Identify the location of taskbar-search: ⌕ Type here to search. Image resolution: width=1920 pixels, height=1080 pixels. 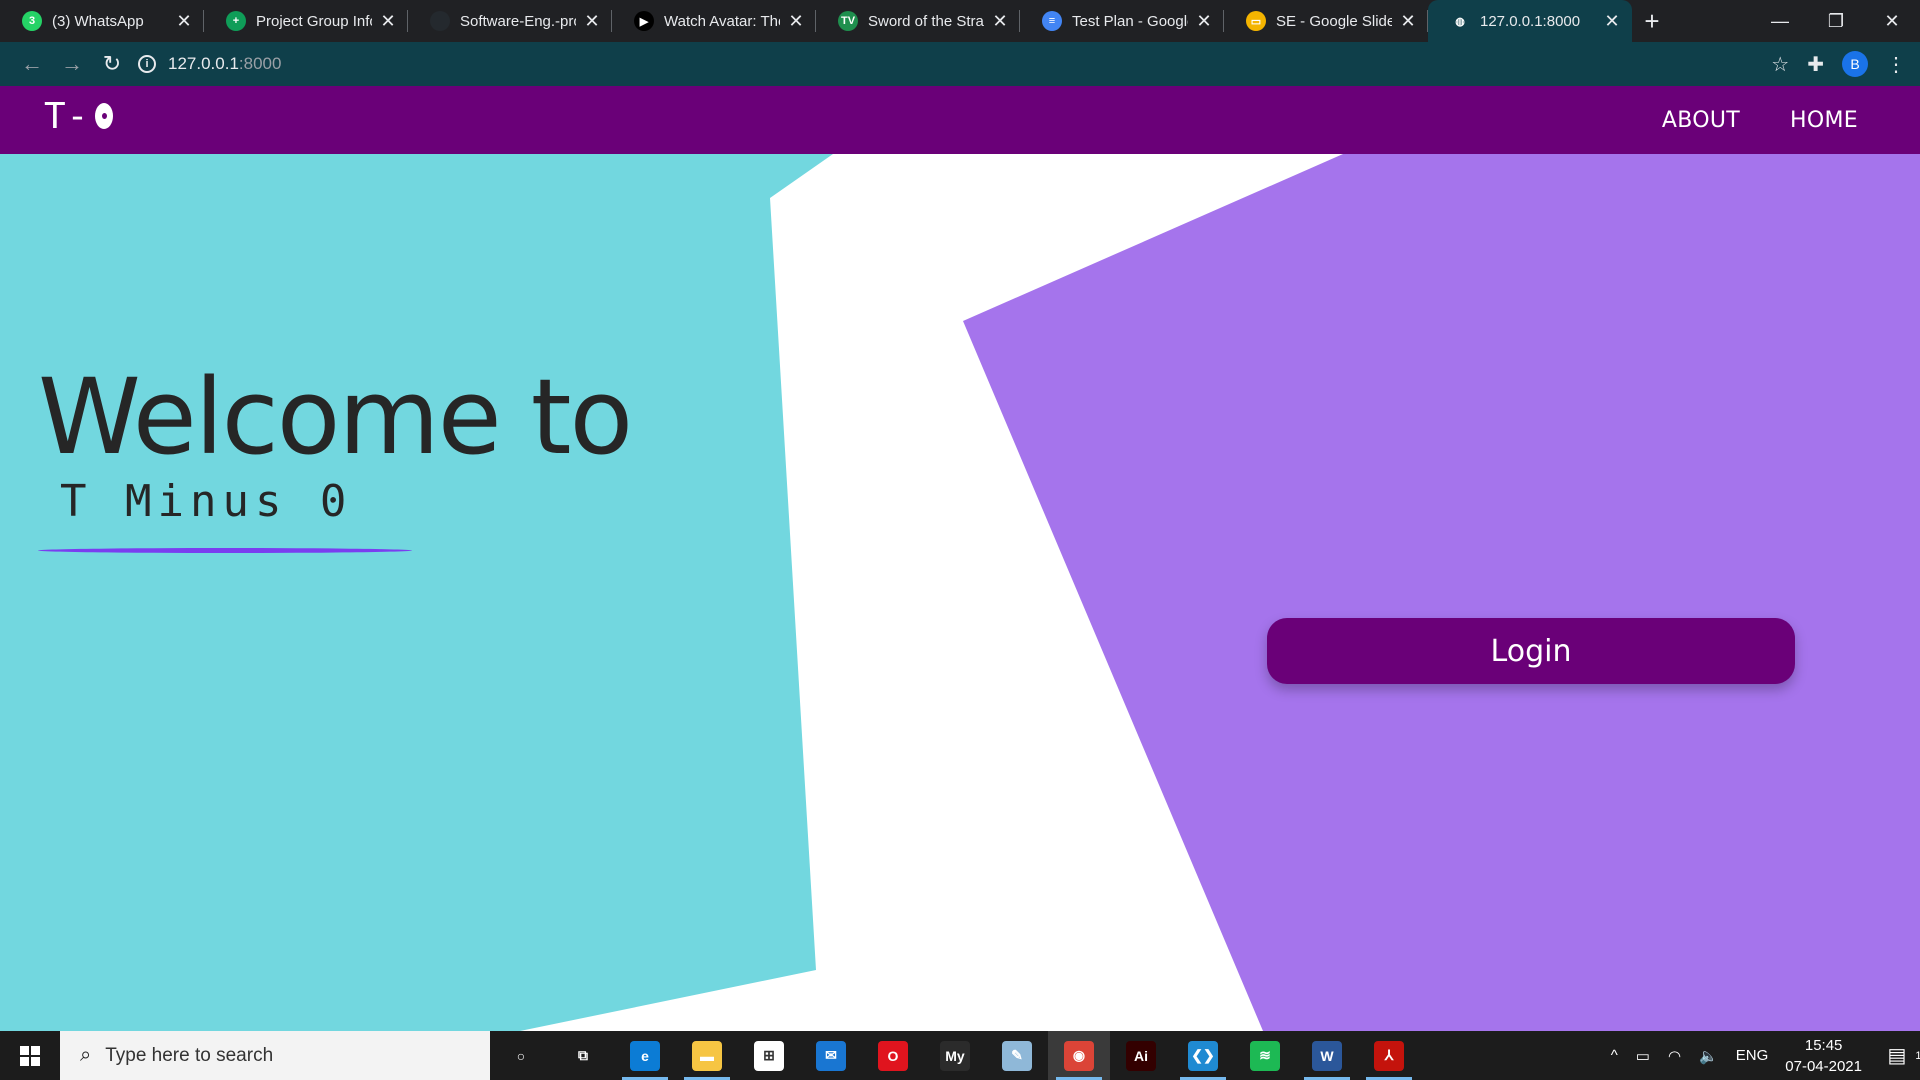
(275, 1055).